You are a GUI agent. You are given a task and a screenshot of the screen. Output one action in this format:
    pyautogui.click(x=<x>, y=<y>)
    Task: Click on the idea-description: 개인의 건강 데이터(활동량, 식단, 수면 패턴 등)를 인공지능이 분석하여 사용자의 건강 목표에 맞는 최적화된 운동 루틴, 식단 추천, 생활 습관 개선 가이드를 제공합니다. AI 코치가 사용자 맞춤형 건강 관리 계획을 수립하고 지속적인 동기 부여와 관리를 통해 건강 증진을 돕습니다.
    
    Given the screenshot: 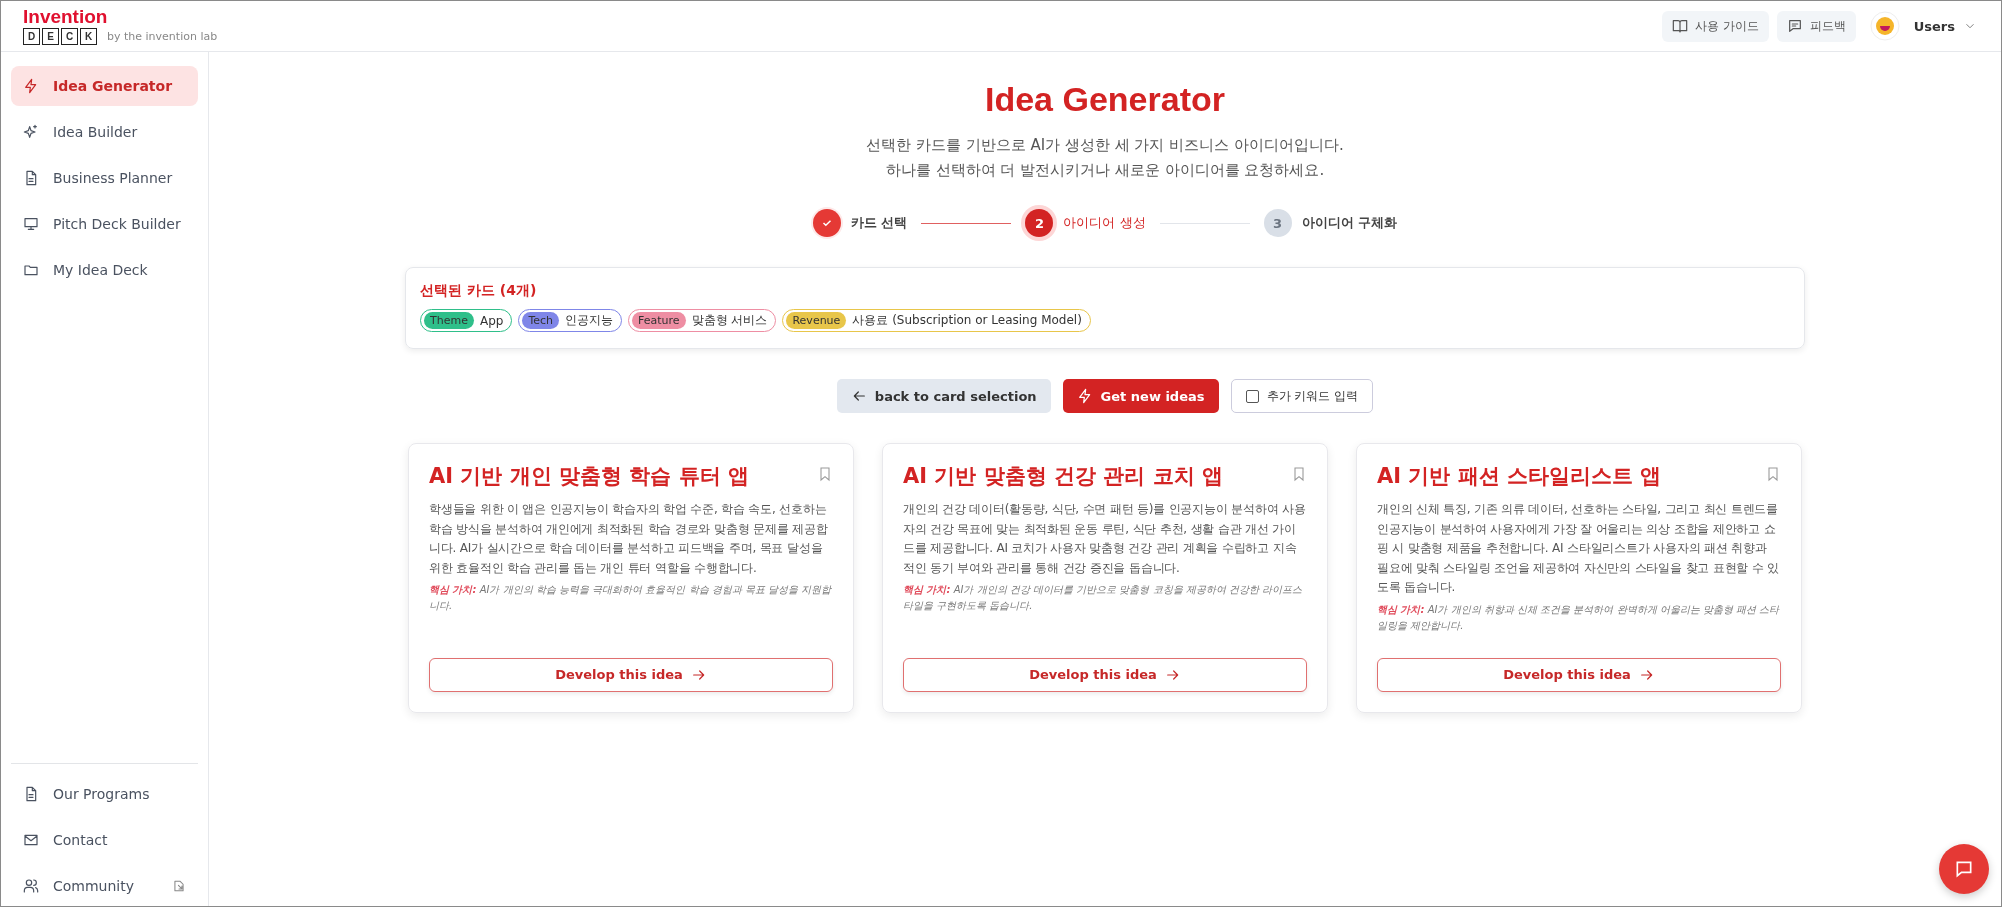 What is the action you would take?
    pyautogui.click(x=1105, y=539)
    